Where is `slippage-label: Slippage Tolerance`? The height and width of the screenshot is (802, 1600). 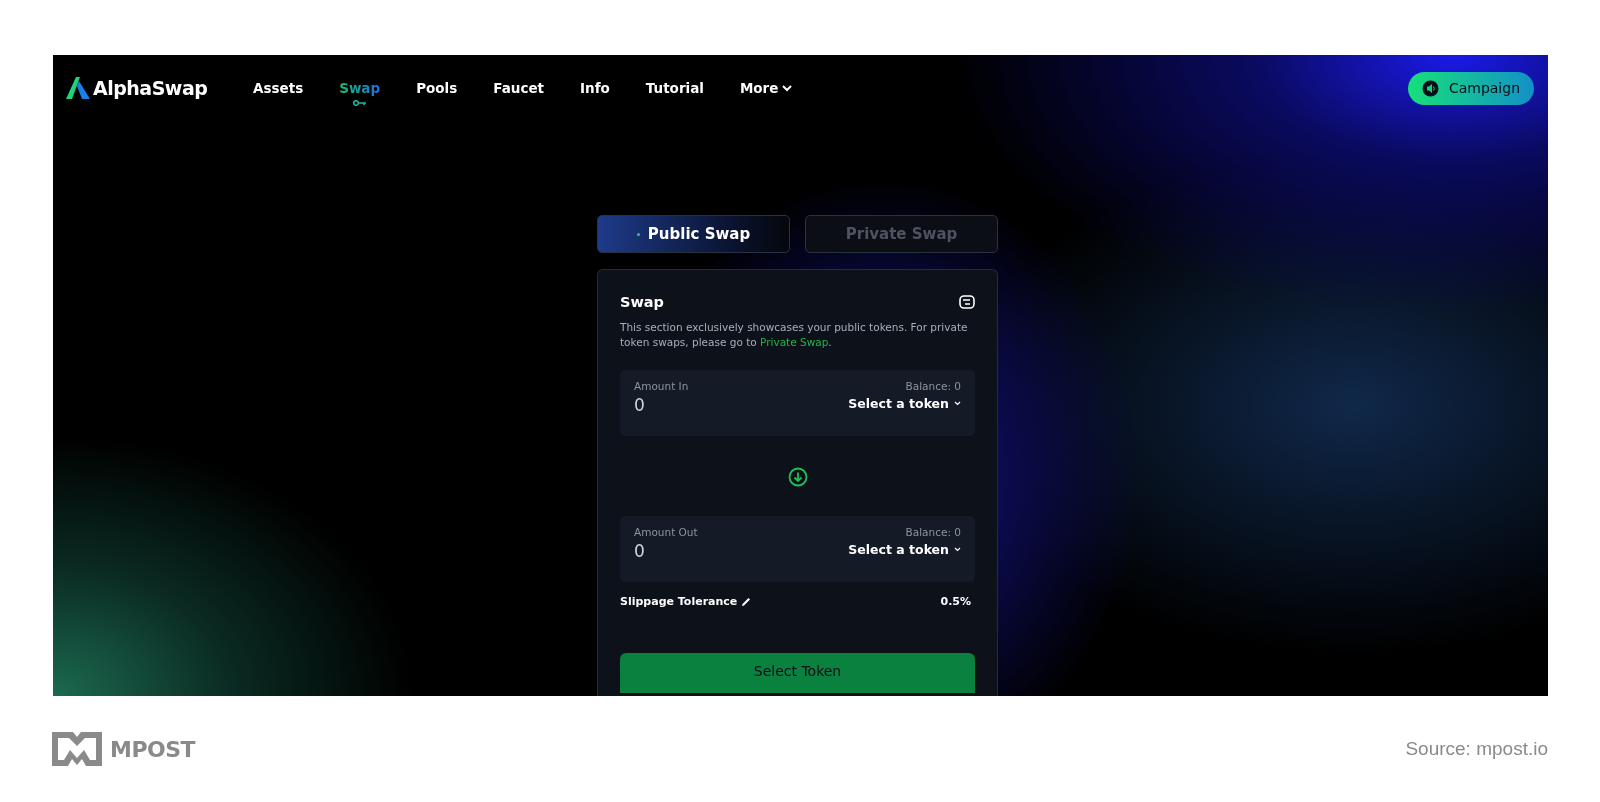
slippage-label: Slippage Tolerance is located at coordinates (679, 601).